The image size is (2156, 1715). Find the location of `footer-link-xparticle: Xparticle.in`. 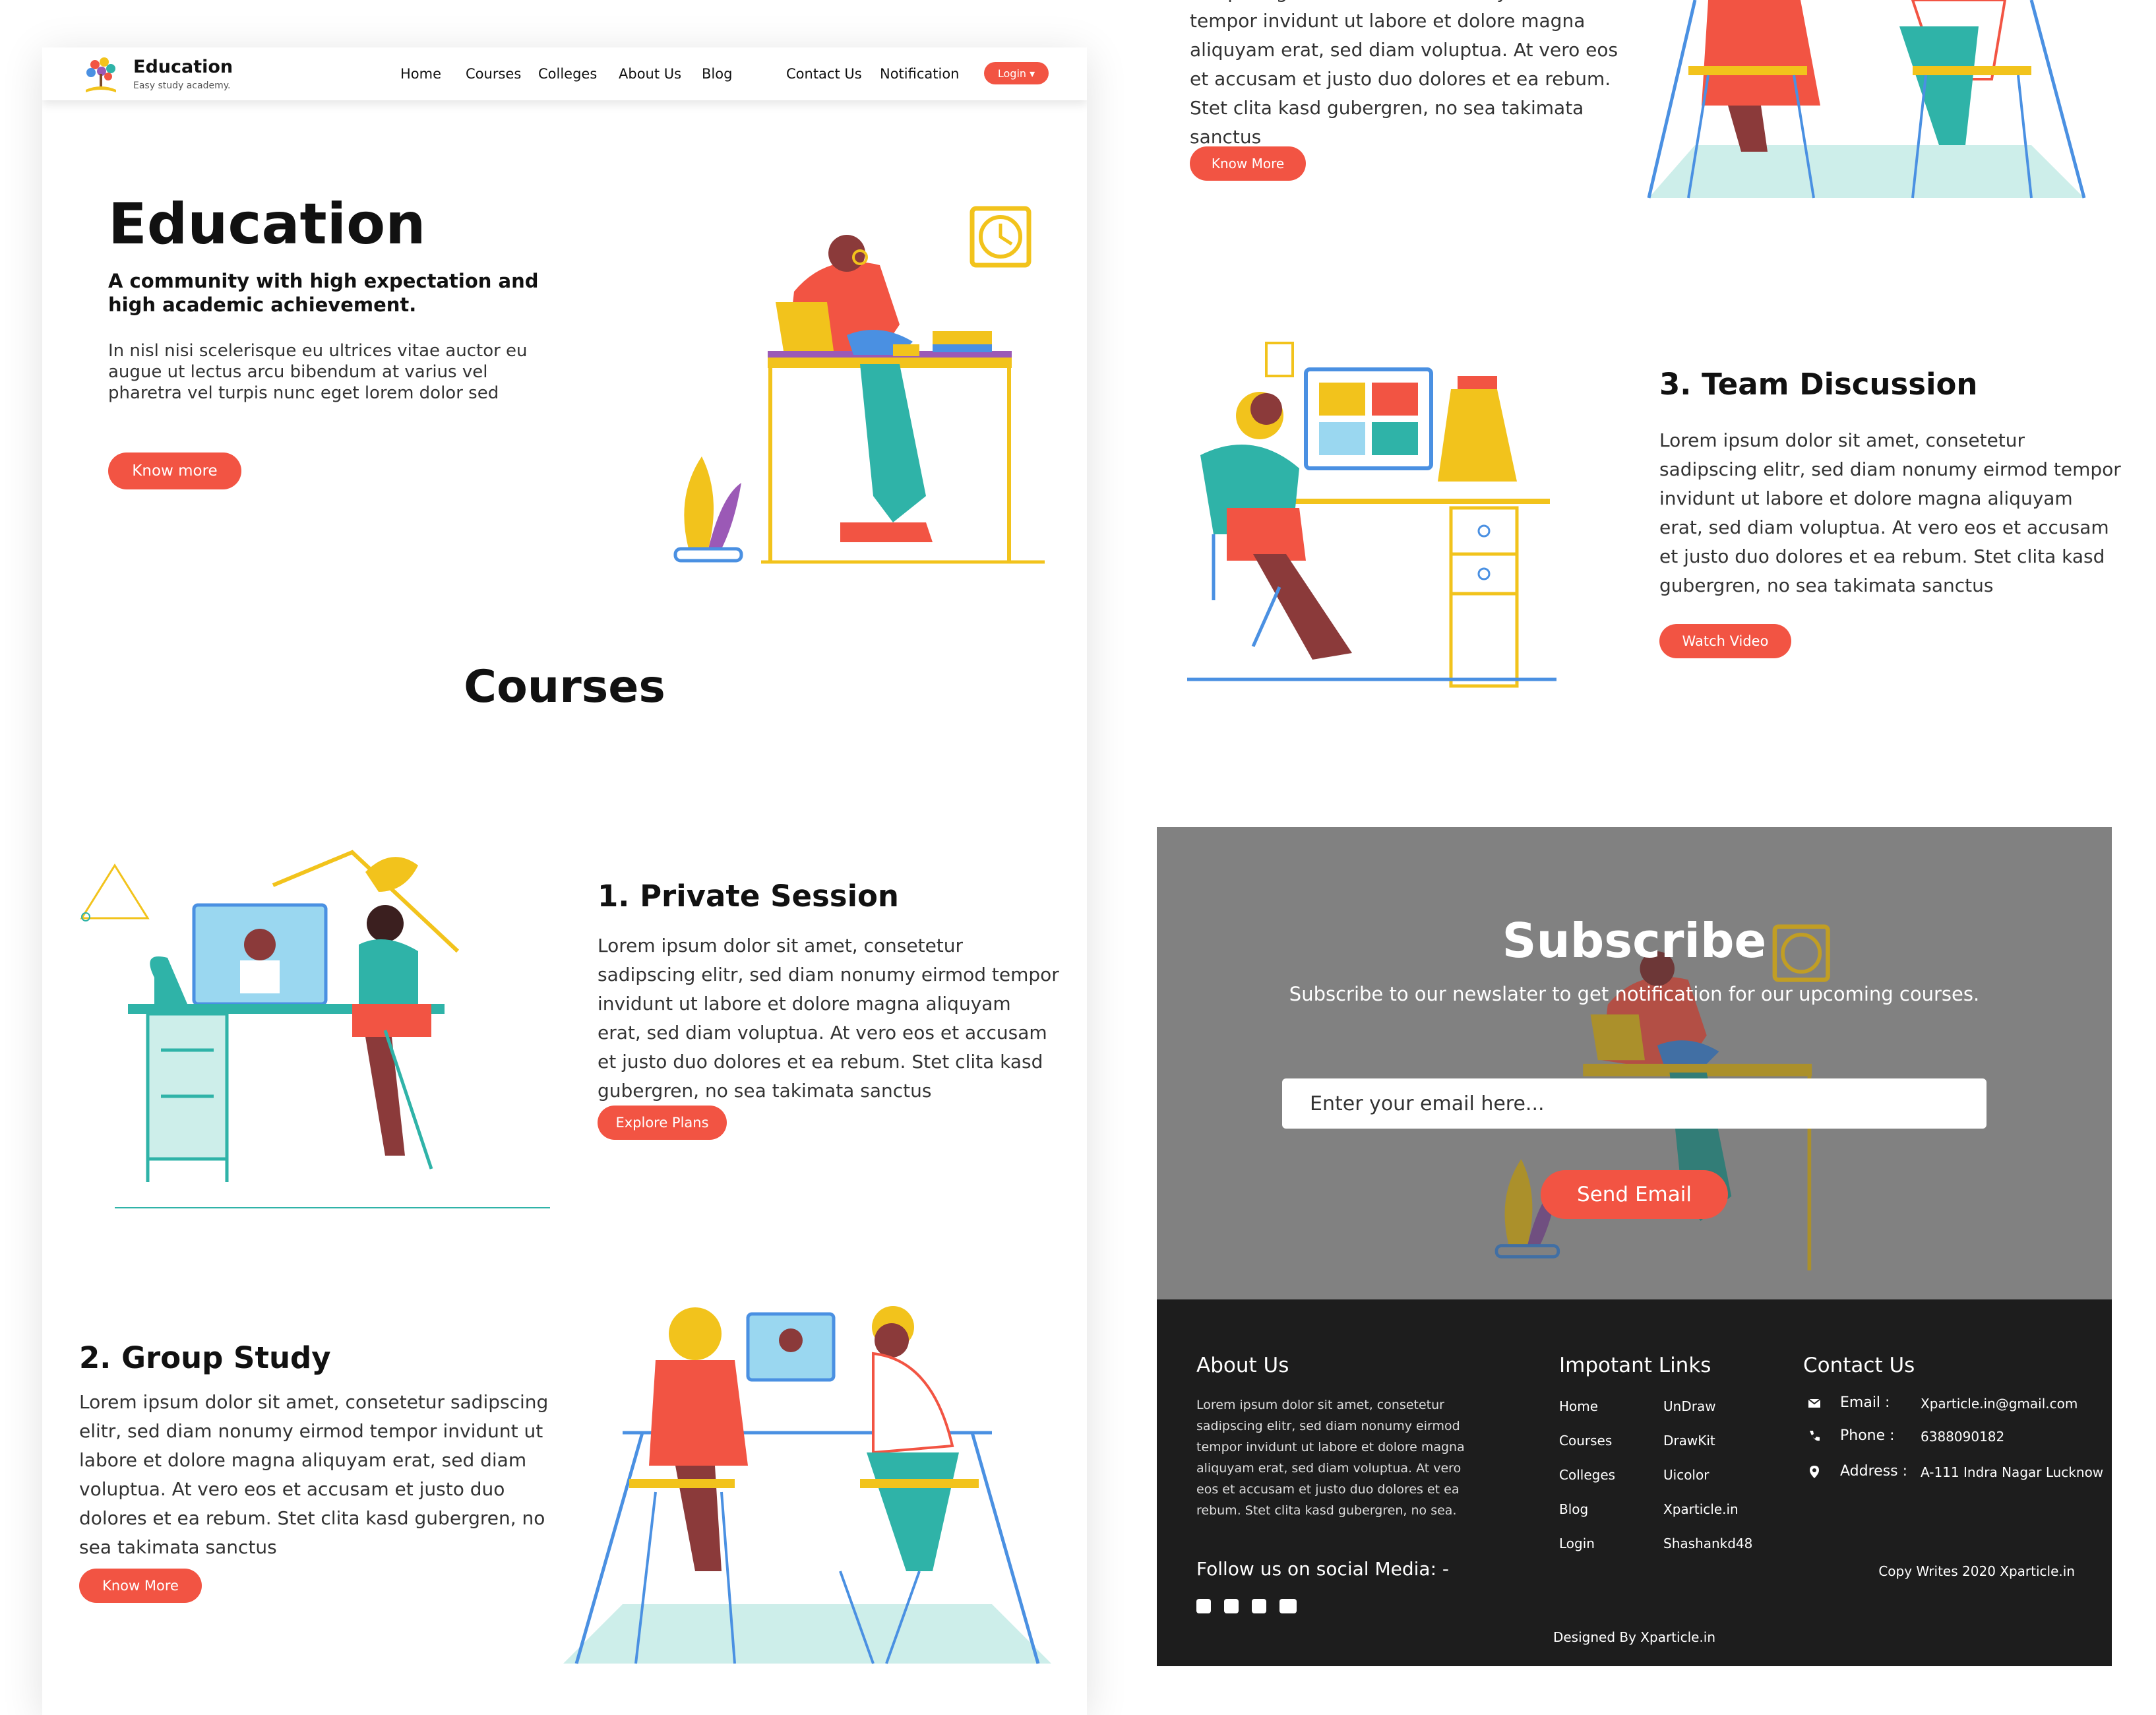

footer-link-xparticle: Xparticle.in is located at coordinates (1701, 1509).